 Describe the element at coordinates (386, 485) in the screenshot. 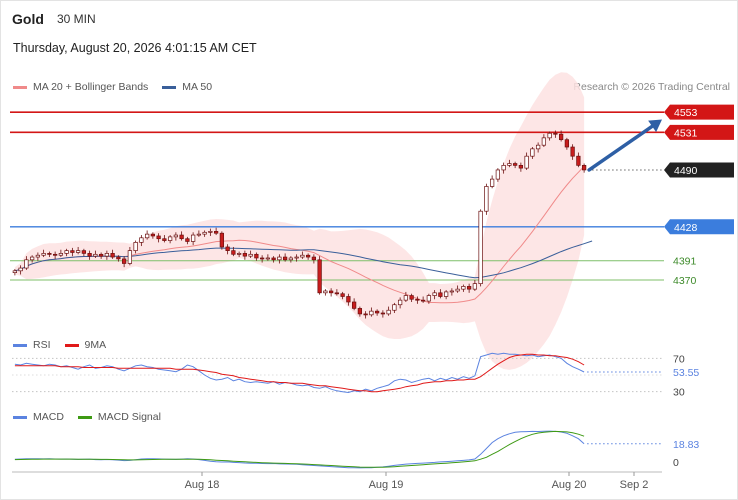

I see `x-tick-label: Aug 19` at that location.